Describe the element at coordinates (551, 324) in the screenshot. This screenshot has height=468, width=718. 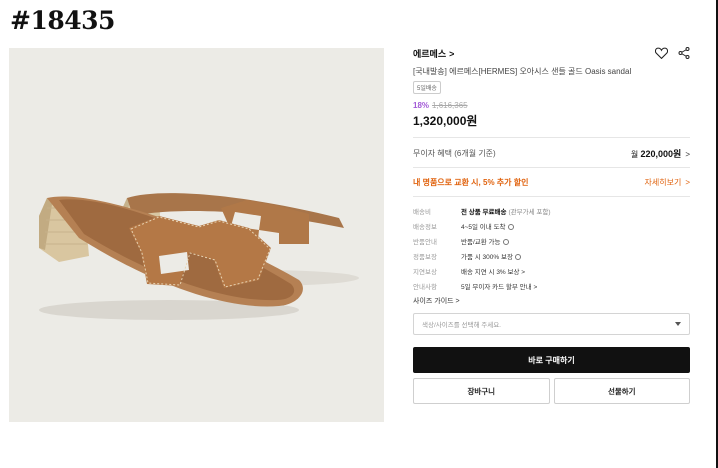
I see `option-select: 색상/사이즈를 선택해 주세요.` at that location.